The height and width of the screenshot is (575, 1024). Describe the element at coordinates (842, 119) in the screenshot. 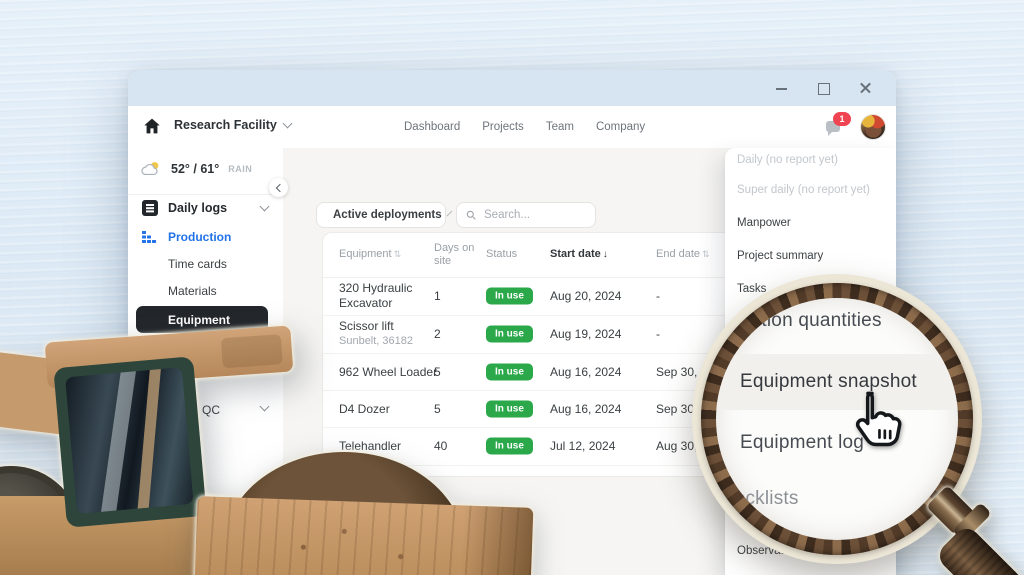

I see `notification-badge: 1` at that location.